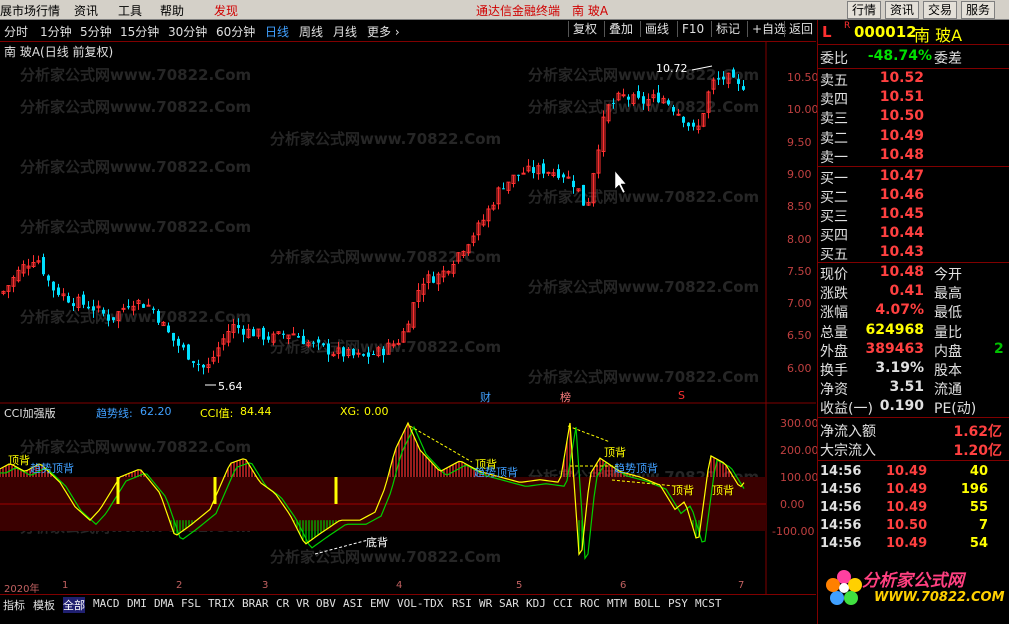 Image resolution: width=1009 pixels, height=624 pixels. What do you see at coordinates (891, 312) in the screenshot?
I see `quote-row: 涨幅 4.07% 最低` at bounding box center [891, 312].